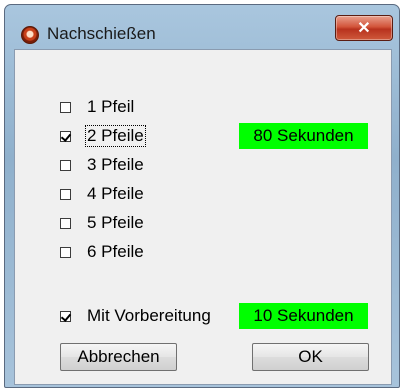  I want to click on checkbox-label: 3 Pfeile, so click(115, 164).